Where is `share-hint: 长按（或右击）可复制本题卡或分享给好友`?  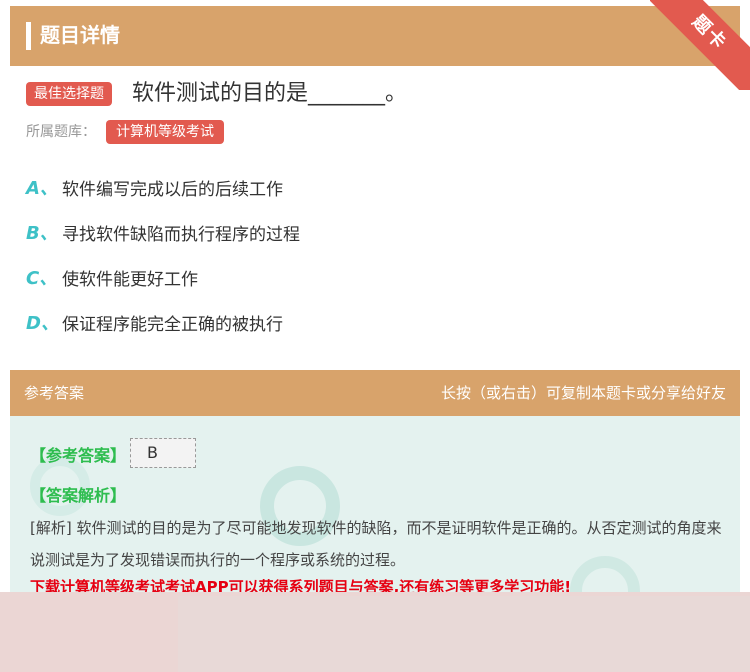 share-hint: 长按（或右击）可复制本题卡或分享给好友 is located at coordinates (583, 393).